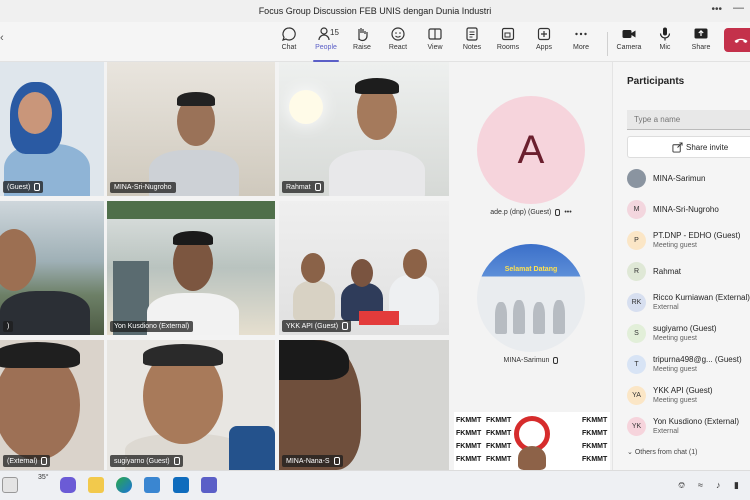 This screenshot has width=750, height=500. I want to click on tile-name-tag: Rahmat, so click(303, 187).